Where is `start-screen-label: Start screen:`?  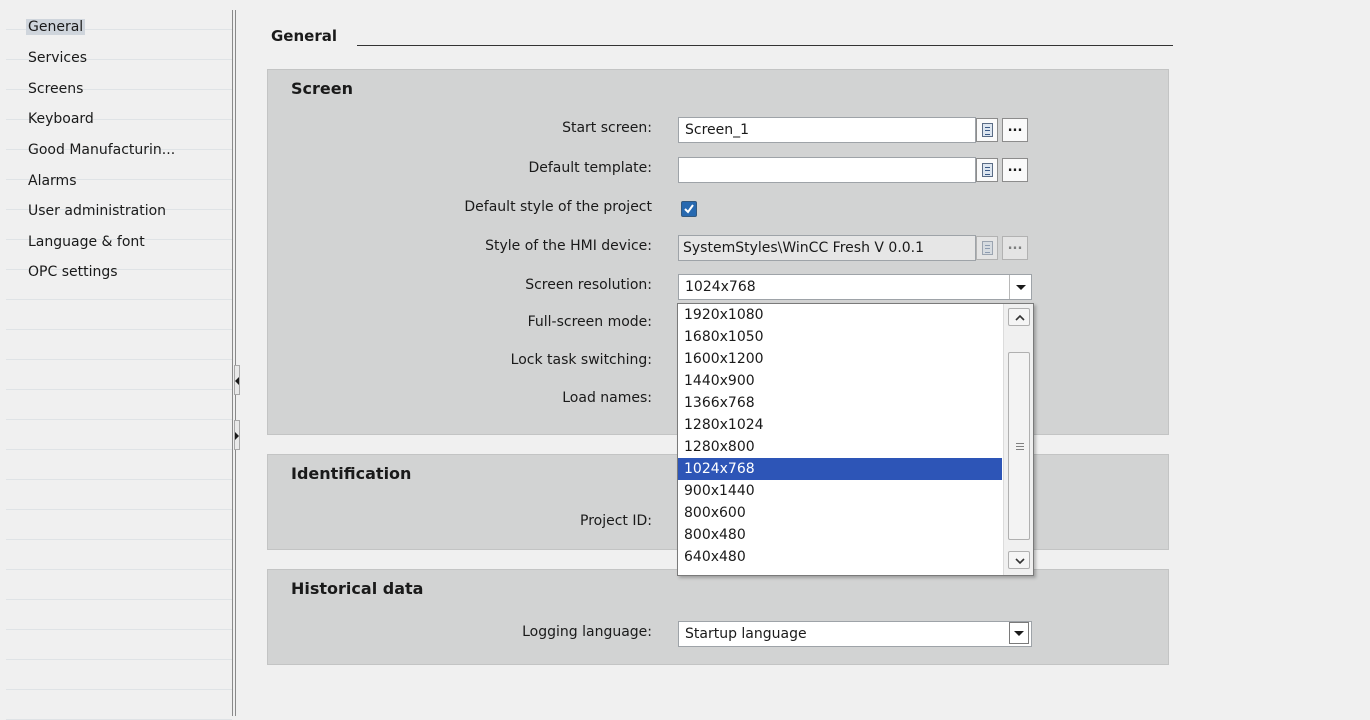 start-screen-label: Start screen: is located at coordinates (607, 128).